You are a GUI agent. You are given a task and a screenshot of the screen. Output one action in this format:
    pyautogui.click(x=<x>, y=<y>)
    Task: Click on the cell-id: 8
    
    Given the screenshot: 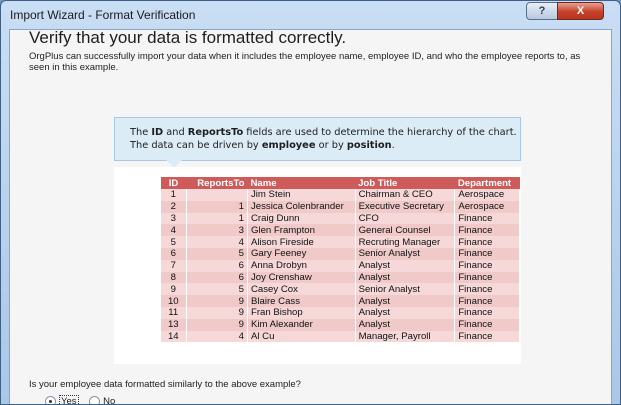 What is the action you would take?
    pyautogui.click(x=174, y=277)
    